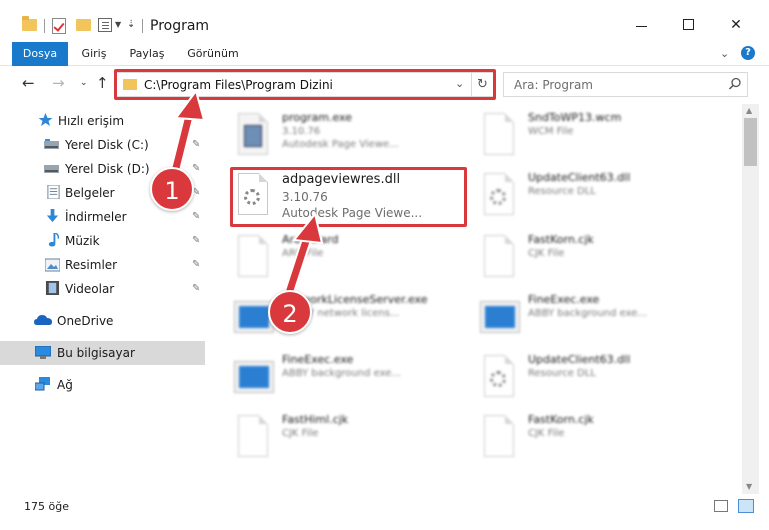 This screenshot has height=530, width=769. What do you see at coordinates (102, 145) in the screenshot?
I see `sidebar-item-local-disk-c: Yerel Disk (C:) ✎` at bounding box center [102, 145].